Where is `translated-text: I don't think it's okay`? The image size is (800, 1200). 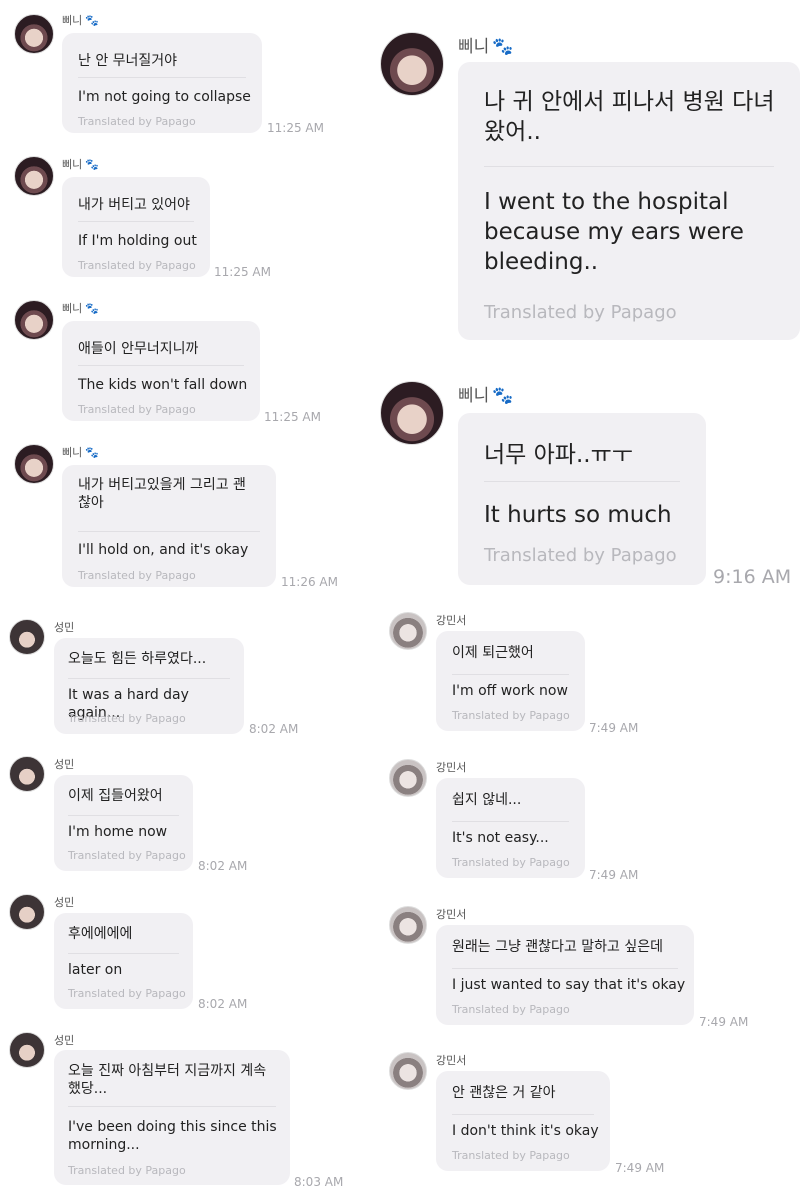 translated-text: I don't think it's okay is located at coordinates (525, 1131).